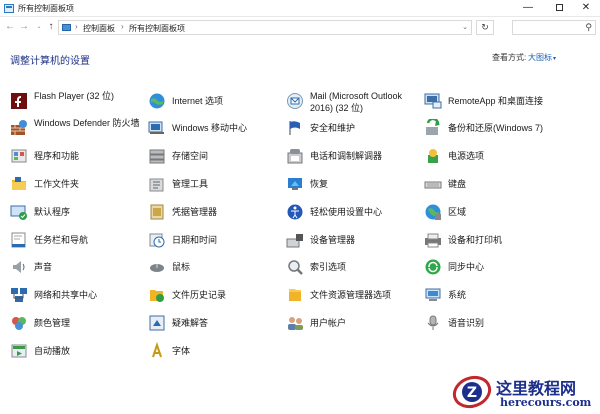  Describe the element at coordinates (78, 352) in the screenshot. I see `control-panel-item: 自动播放` at that location.